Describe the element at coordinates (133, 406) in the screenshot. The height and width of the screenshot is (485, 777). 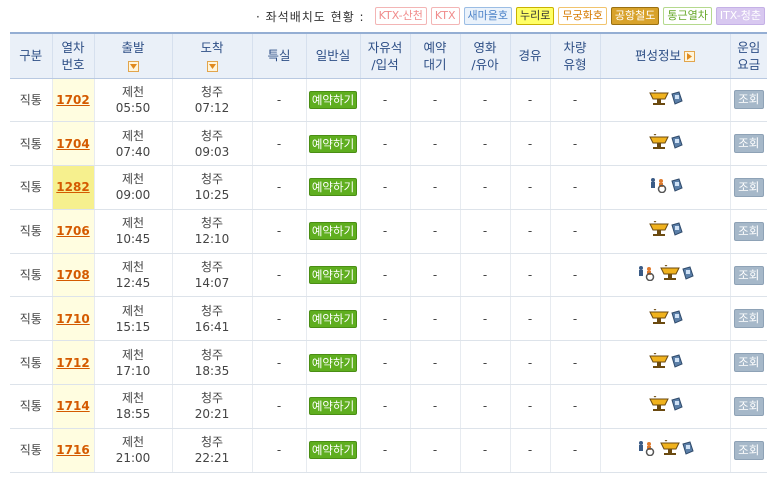
I see `cell-departure: 제천 18:55` at that location.